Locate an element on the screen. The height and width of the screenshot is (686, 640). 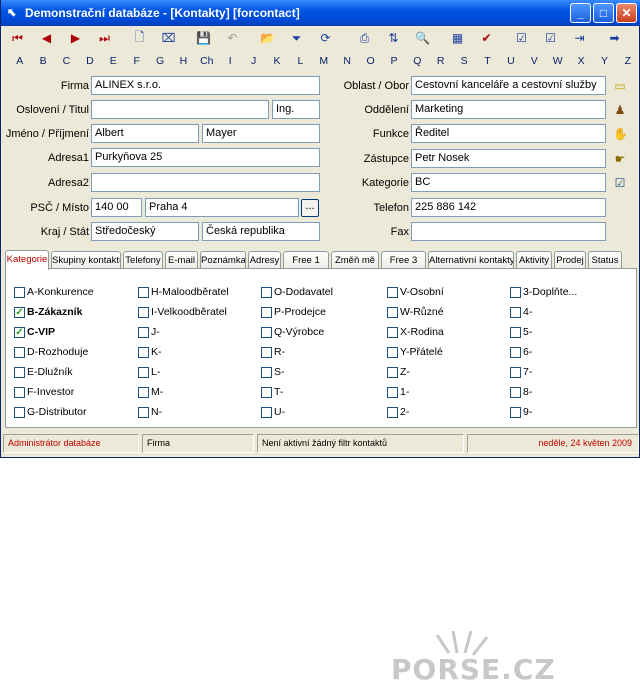
category-checkbox: M- is located at coordinates (150, 392).